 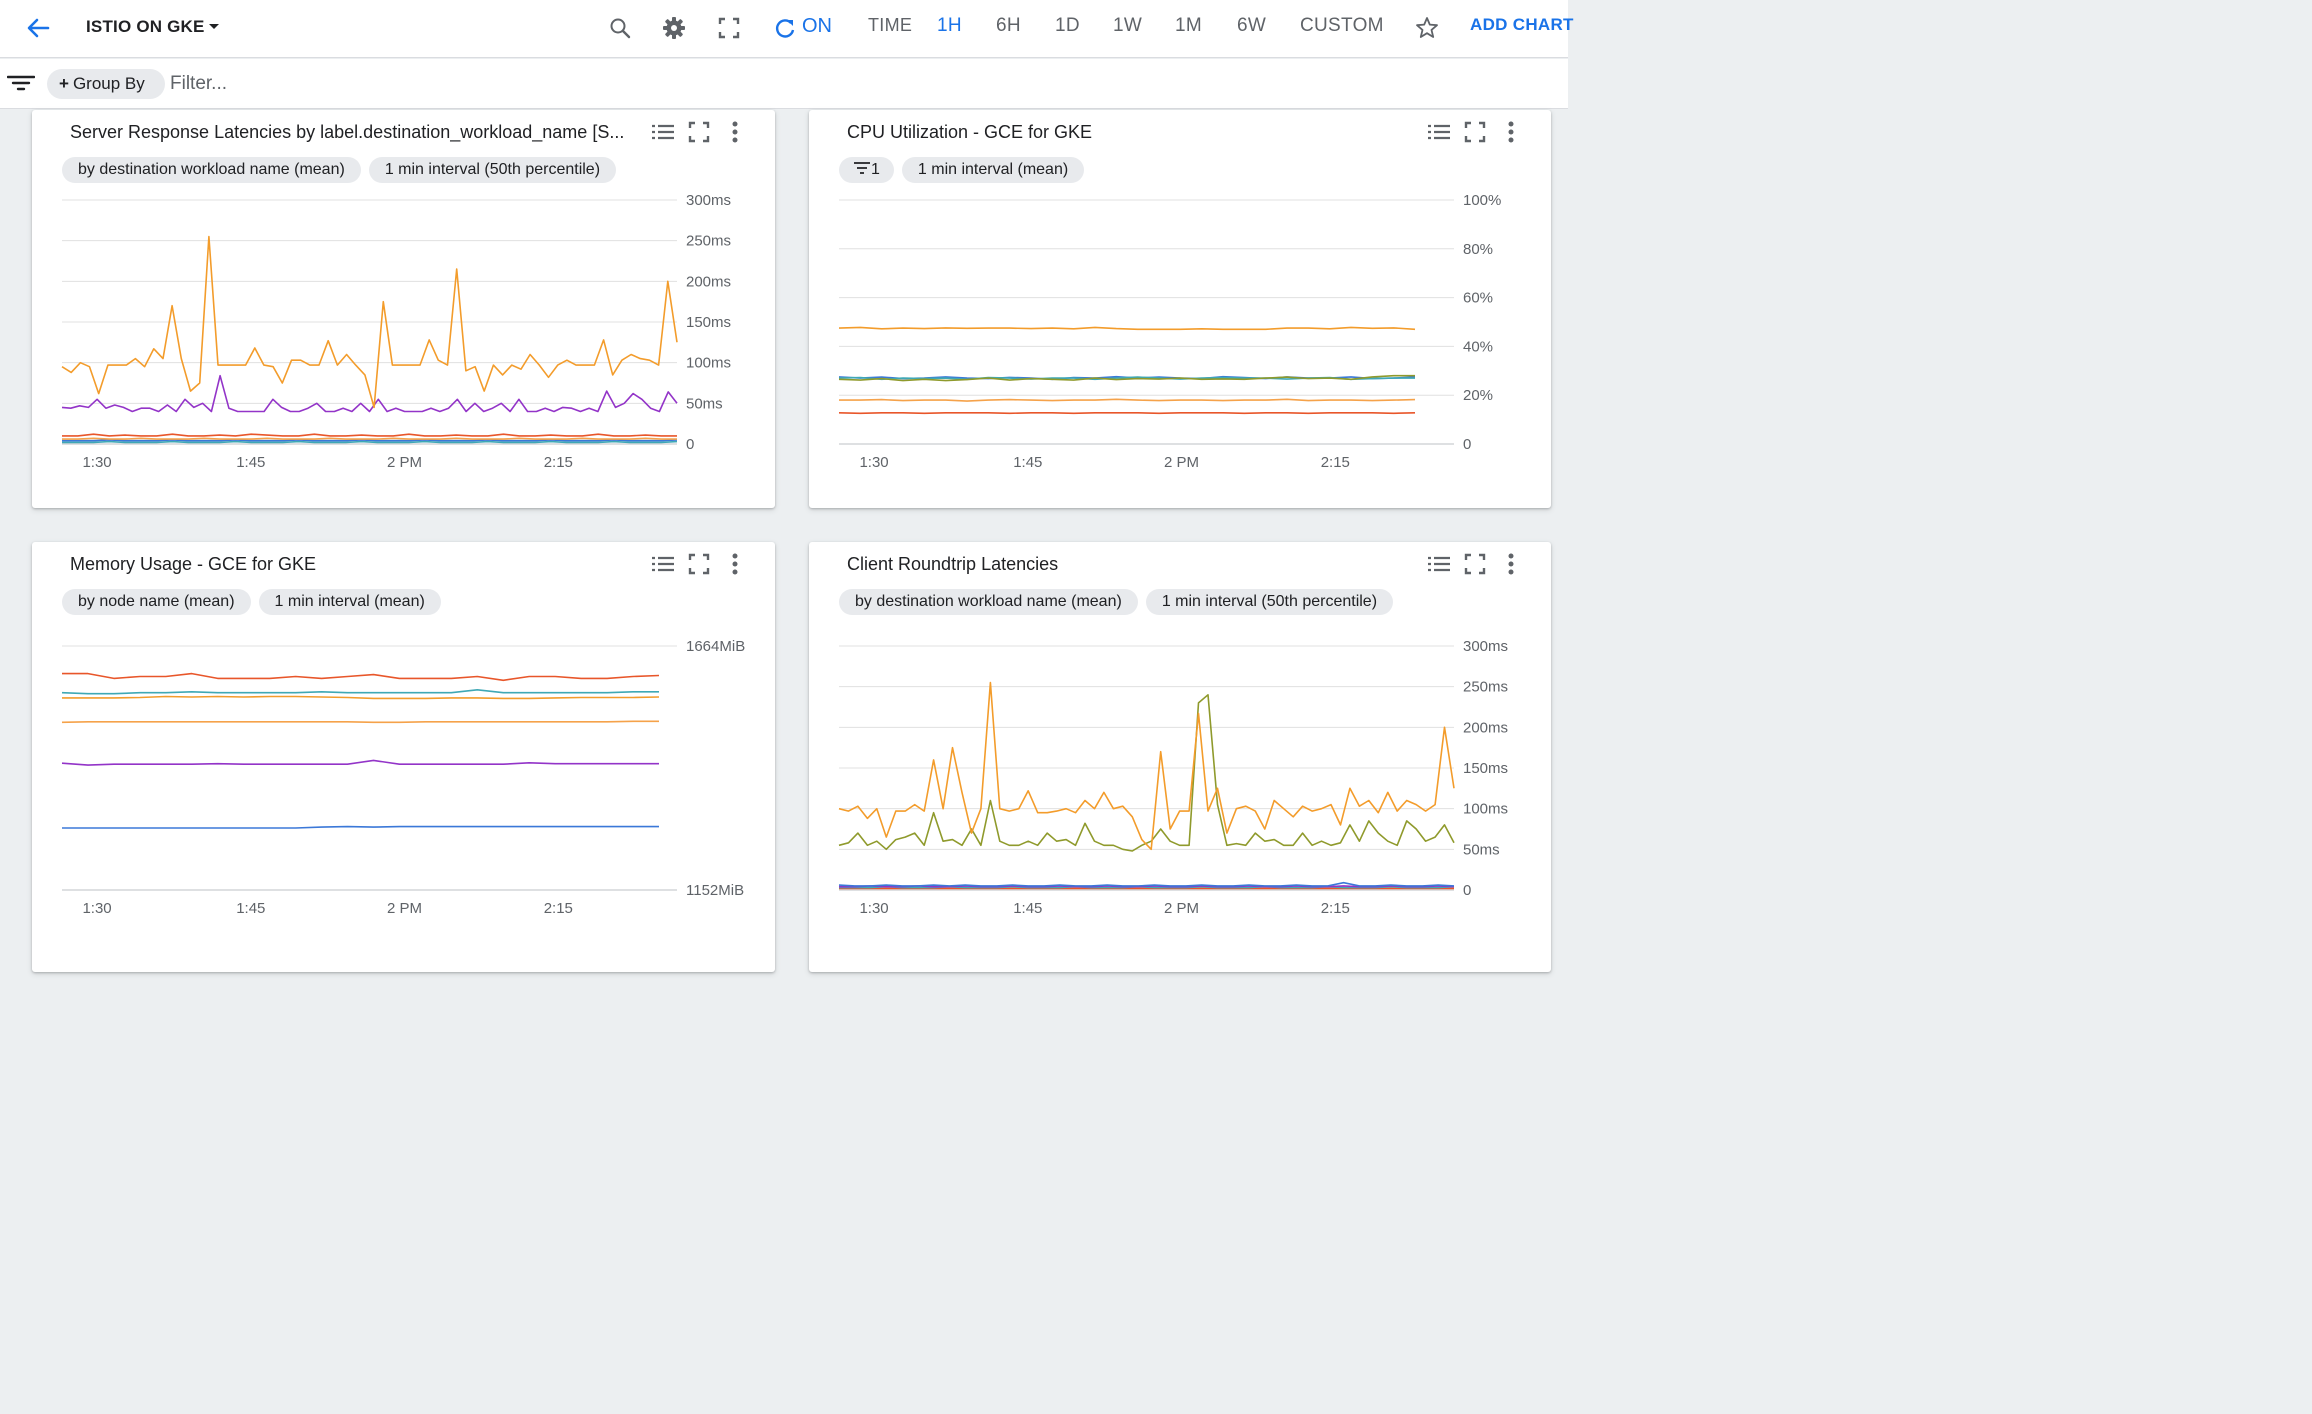 What do you see at coordinates (715, 890) in the screenshot?
I see `y-tick-label: 1152MiB` at bounding box center [715, 890].